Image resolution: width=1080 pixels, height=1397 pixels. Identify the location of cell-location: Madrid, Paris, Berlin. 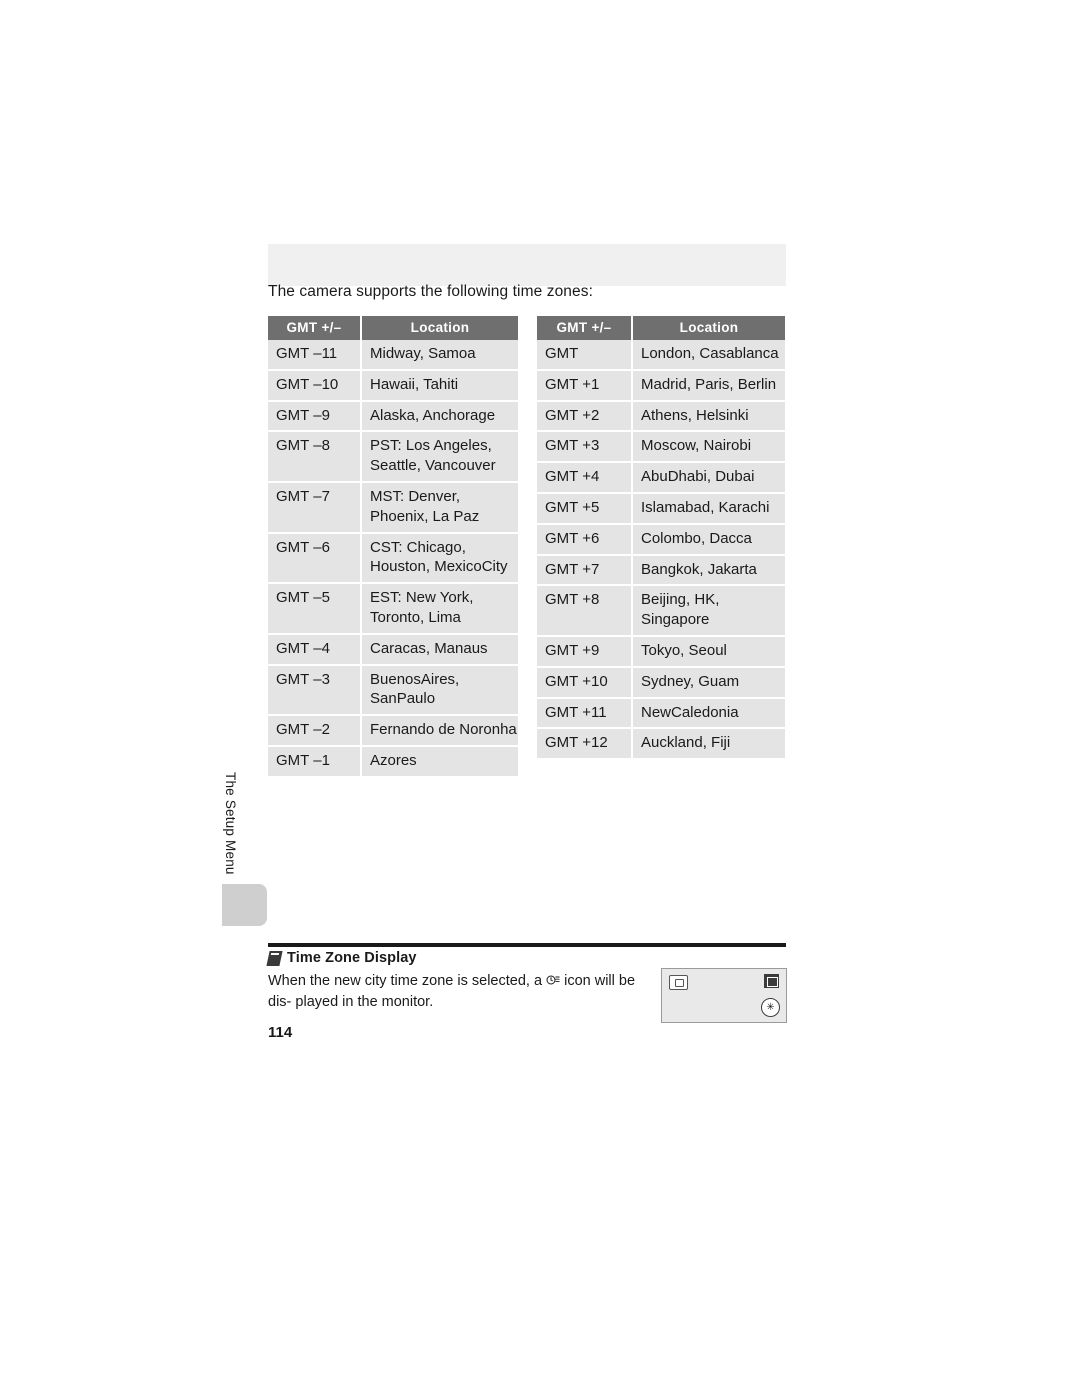
(708, 385).